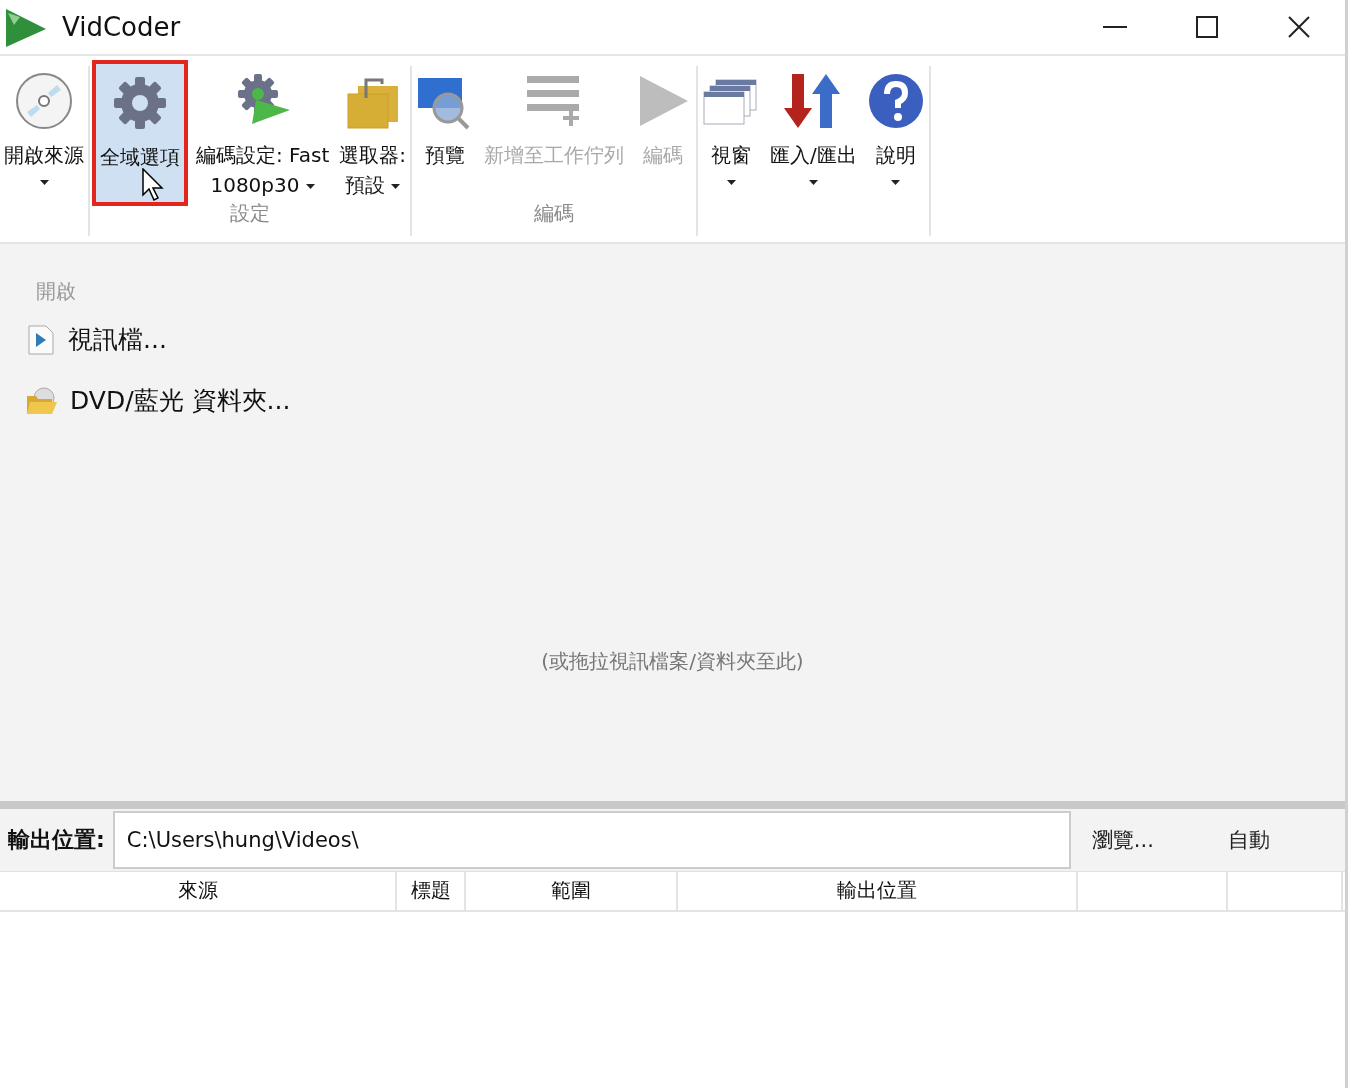 The height and width of the screenshot is (1088, 1348). Describe the element at coordinates (672, 661) in the screenshot. I see `drop-hint: (或拖拉視訊檔案/資料夾至此)` at that location.